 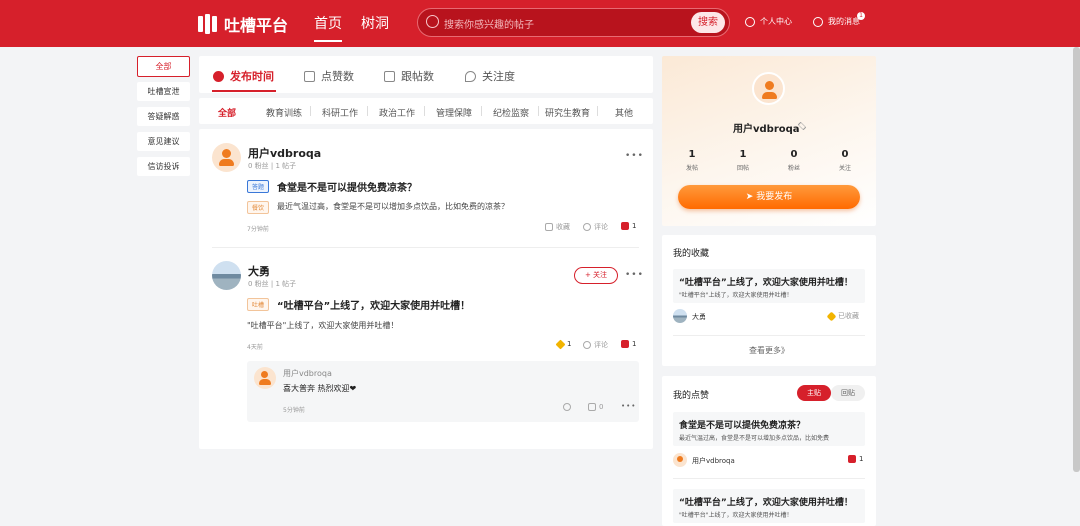 What do you see at coordinates (699, 317) in the screenshot?
I see `favorite-author: 大勇` at bounding box center [699, 317].